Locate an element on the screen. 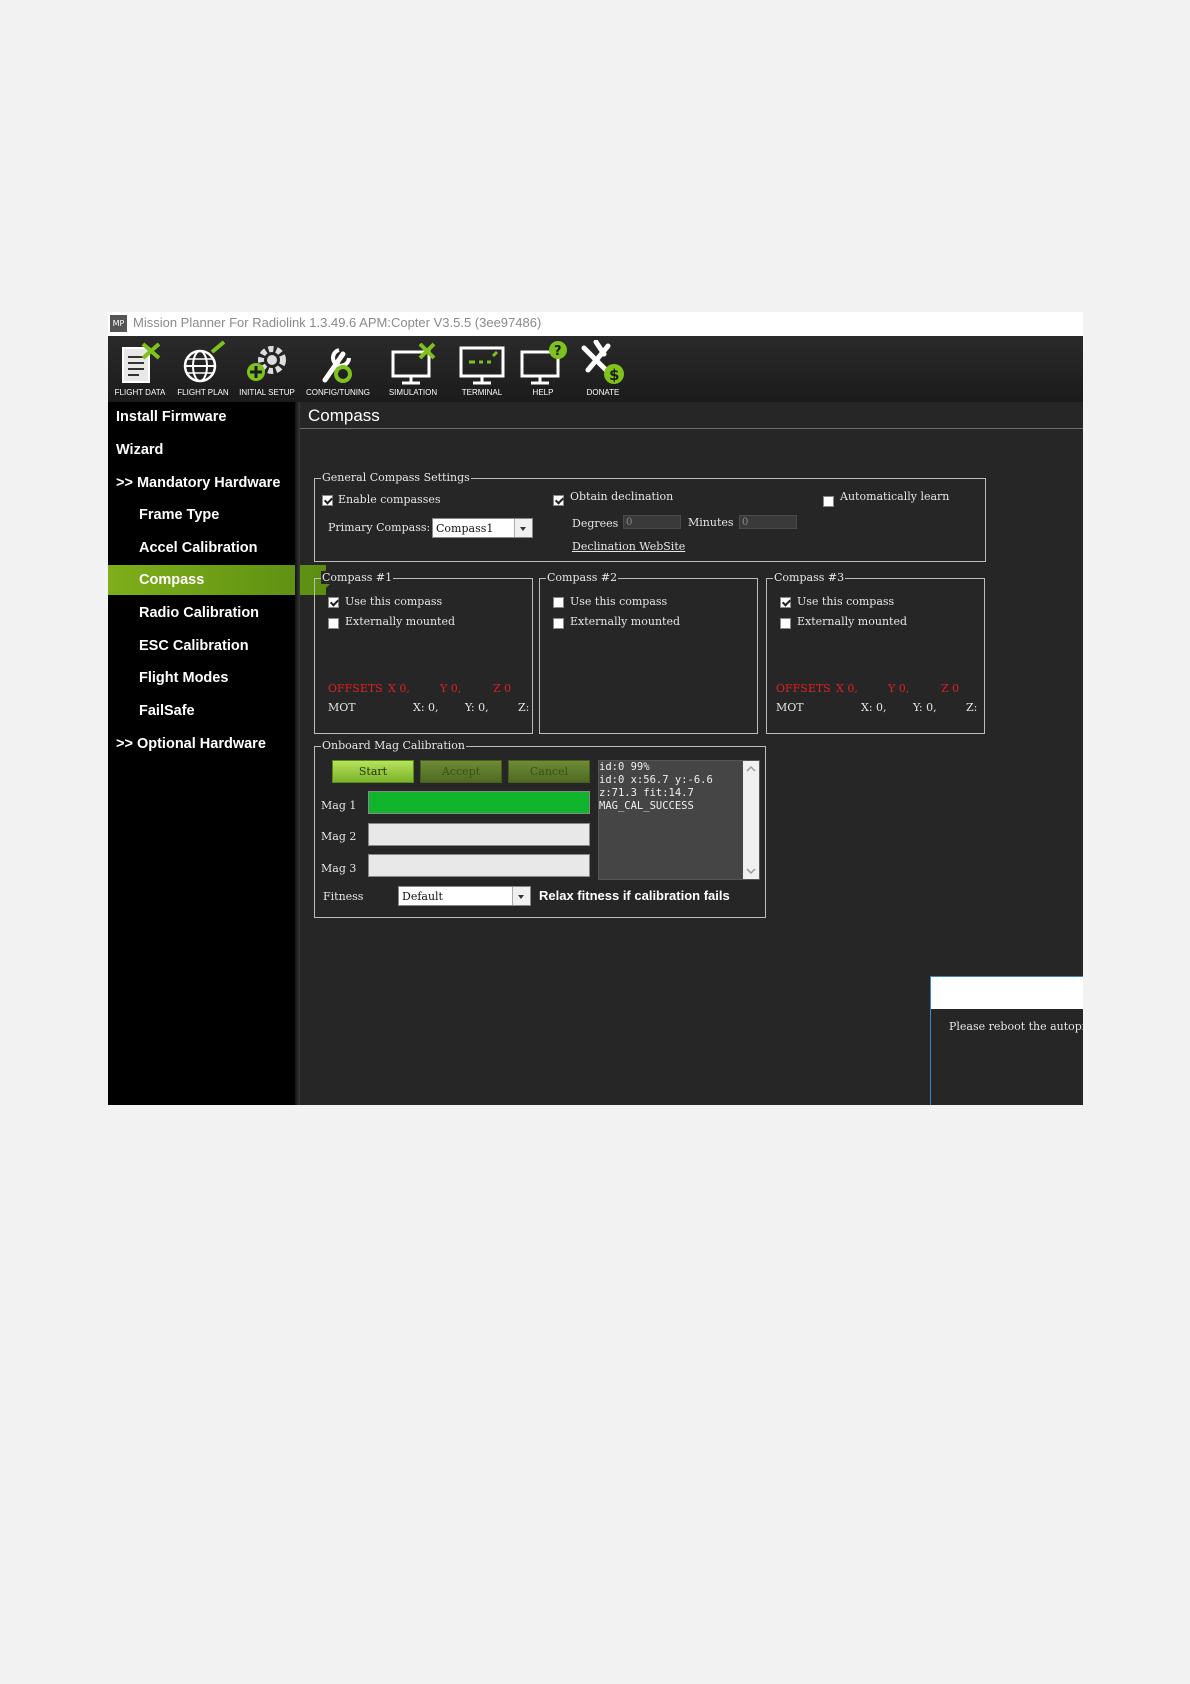 Image resolution: width=1190 pixels, height=1684 pixels. compass-1-offset-x: X 0, is located at coordinates (399, 688).